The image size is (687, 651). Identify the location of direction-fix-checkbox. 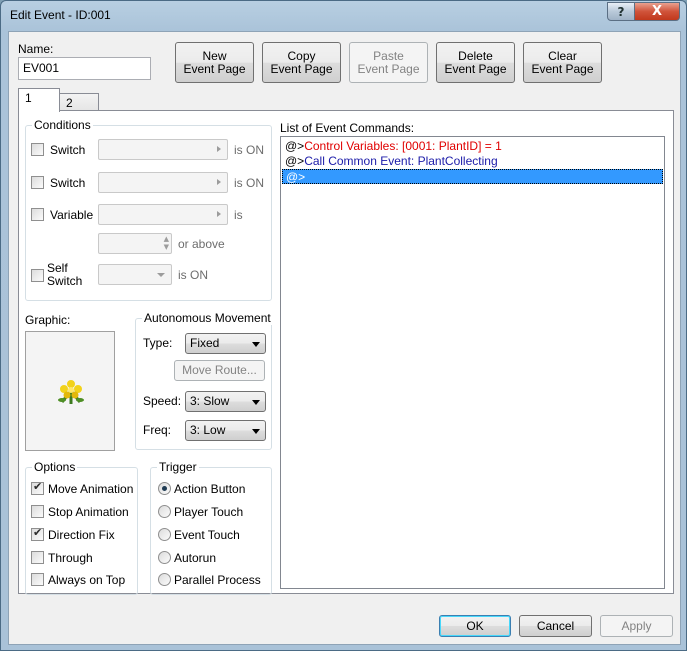
(37, 533).